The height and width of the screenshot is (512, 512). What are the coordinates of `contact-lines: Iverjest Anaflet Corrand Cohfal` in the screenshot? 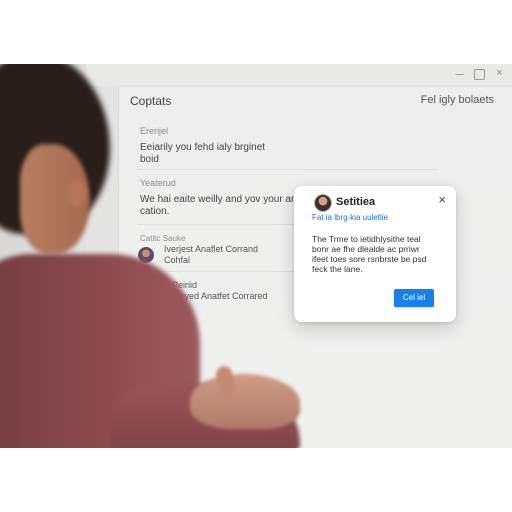 It's located at (211, 255).